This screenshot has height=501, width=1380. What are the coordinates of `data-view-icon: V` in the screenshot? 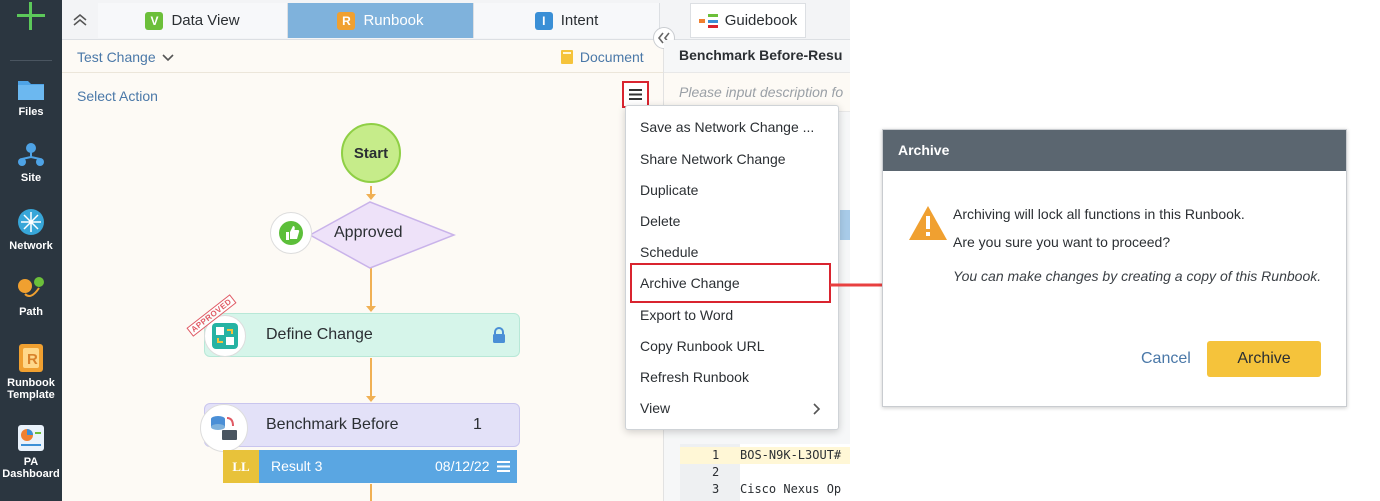 It's located at (154, 20).